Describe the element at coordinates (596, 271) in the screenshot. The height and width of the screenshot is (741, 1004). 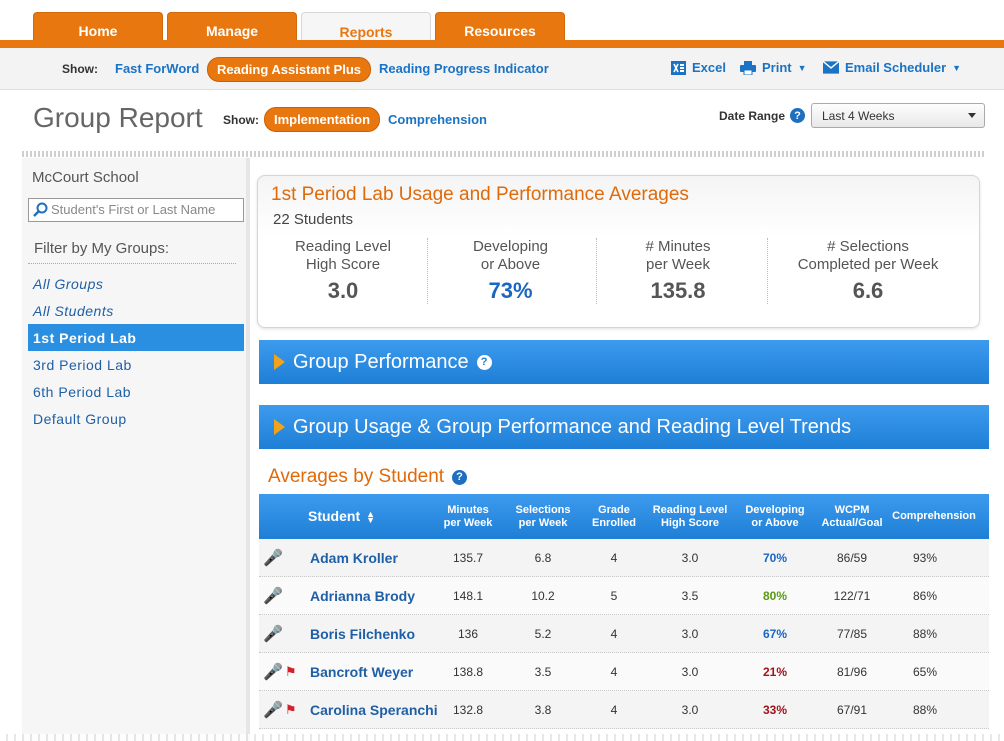
I see `stat-divider` at that location.